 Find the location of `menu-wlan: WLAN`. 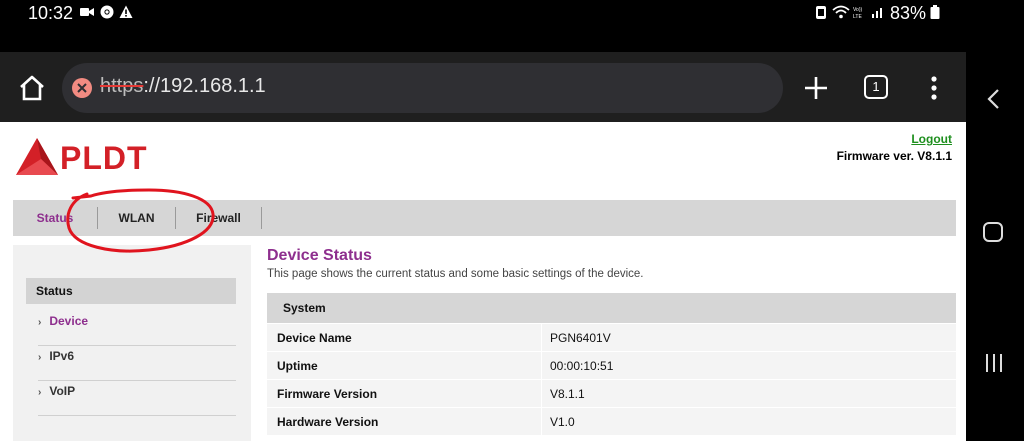

menu-wlan: WLAN is located at coordinates (136, 218).